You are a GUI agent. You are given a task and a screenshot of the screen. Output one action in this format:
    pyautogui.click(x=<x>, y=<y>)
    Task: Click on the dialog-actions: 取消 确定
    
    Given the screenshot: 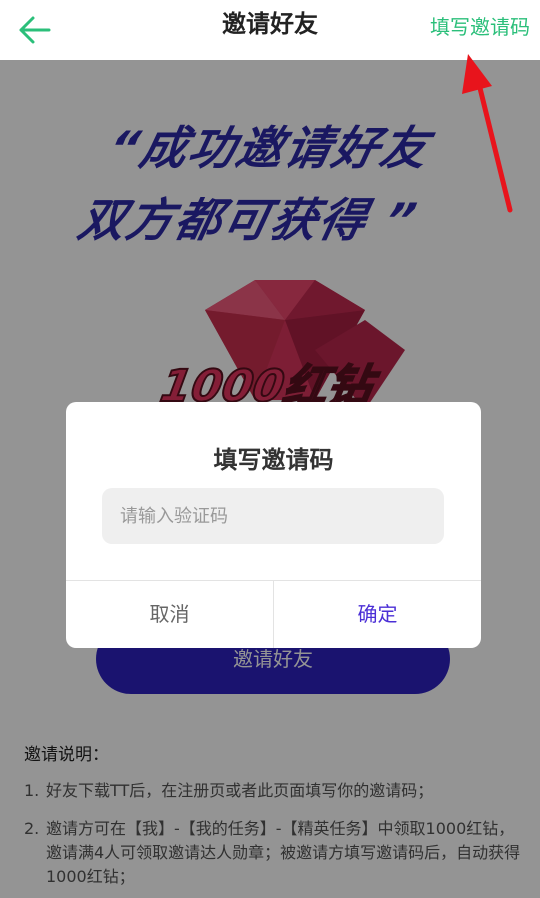 What is the action you would take?
    pyautogui.click(x=273, y=614)
    